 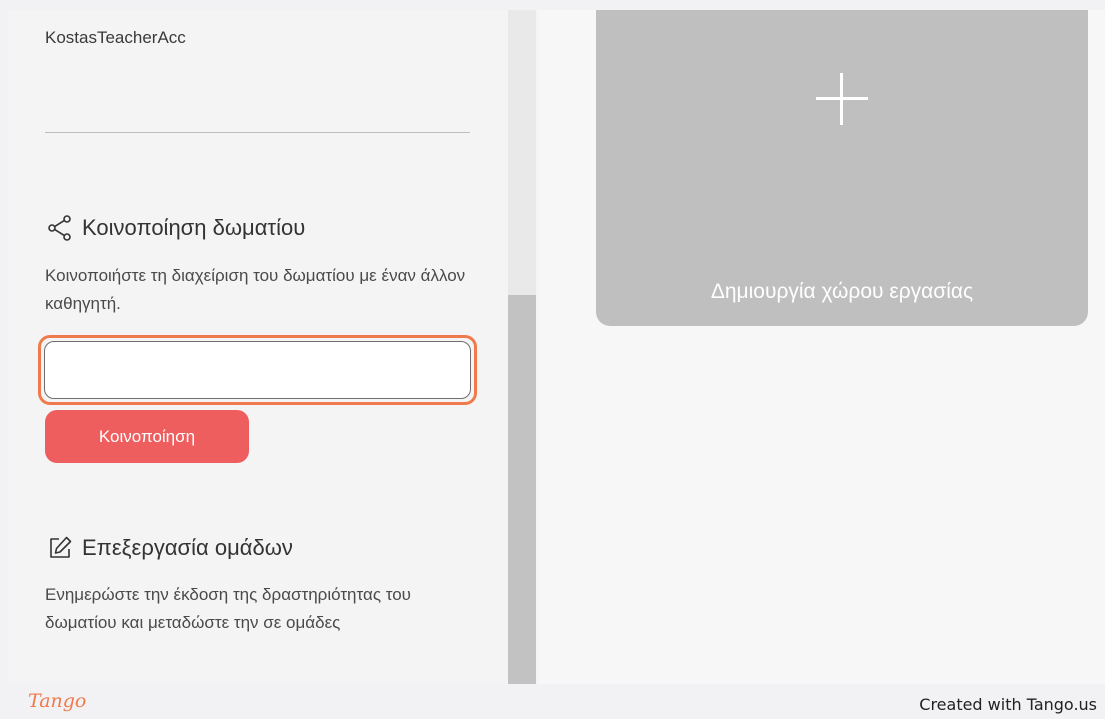 What do you see at coordinates (60, 228) in the screenshot?
I see `share-icon` at bounding box center [60, 228].